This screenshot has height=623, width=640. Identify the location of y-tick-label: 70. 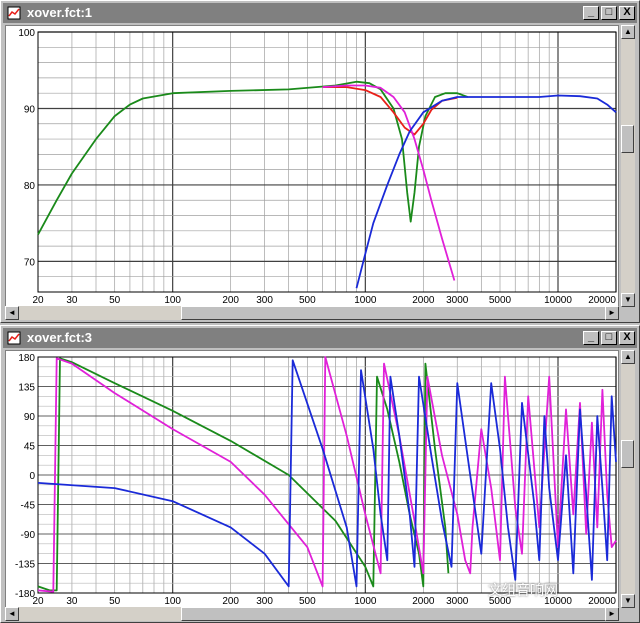
(30, 262).